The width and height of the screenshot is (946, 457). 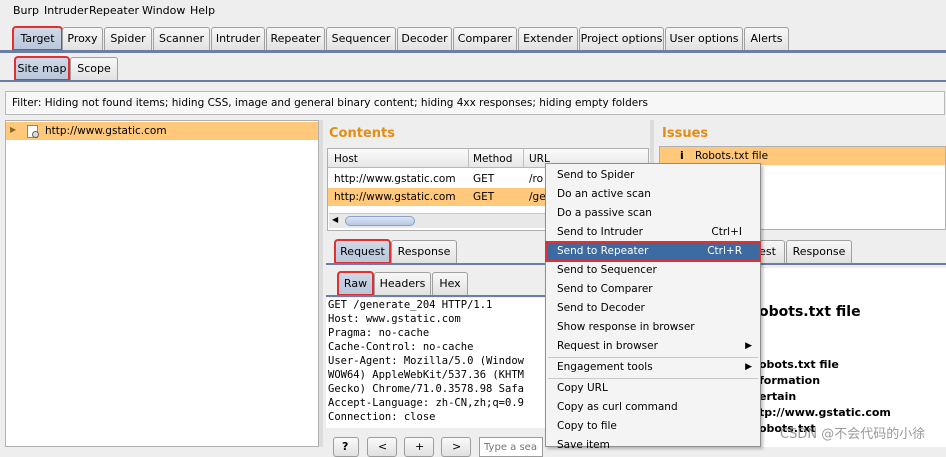 I want to click on menu-active-scan: Do an active scan, so click(x=653, y=194).